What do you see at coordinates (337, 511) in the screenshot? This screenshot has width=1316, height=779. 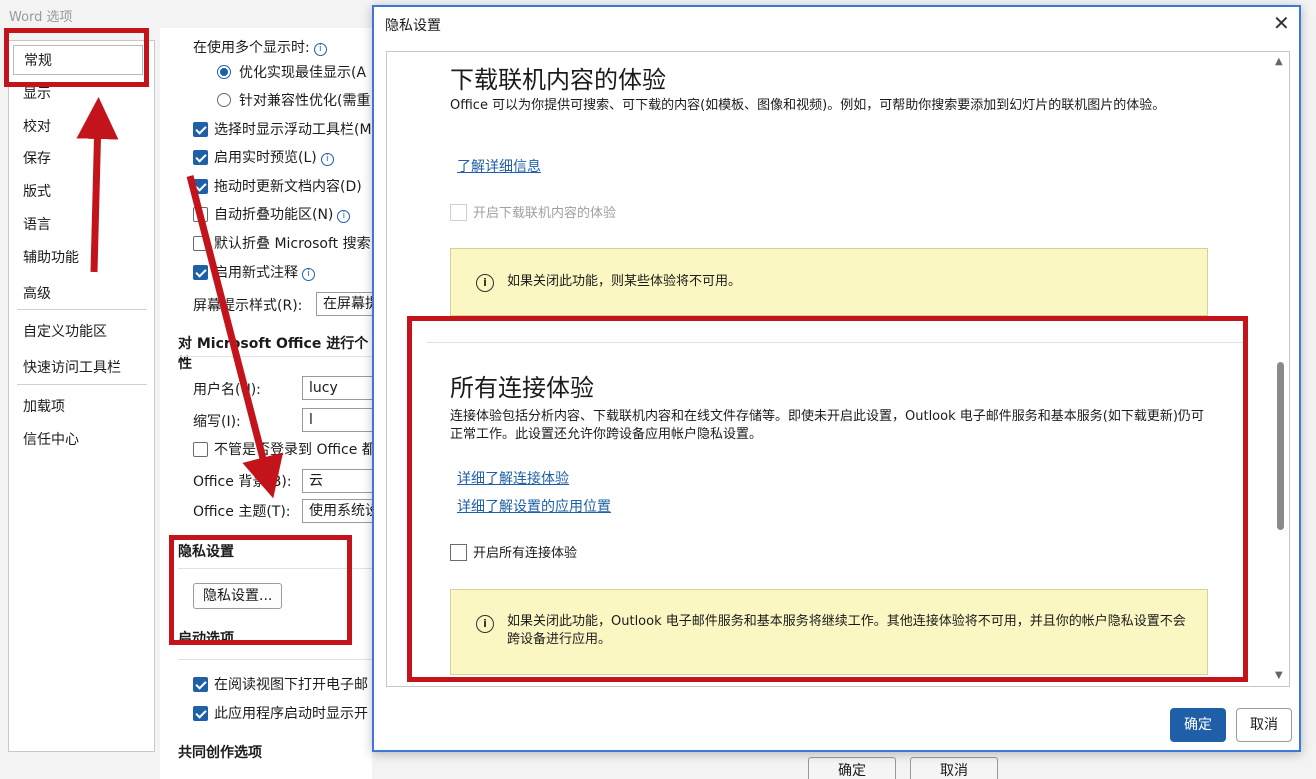 I see `theme-select: 使用系统设` at bounding box center [337, 511].